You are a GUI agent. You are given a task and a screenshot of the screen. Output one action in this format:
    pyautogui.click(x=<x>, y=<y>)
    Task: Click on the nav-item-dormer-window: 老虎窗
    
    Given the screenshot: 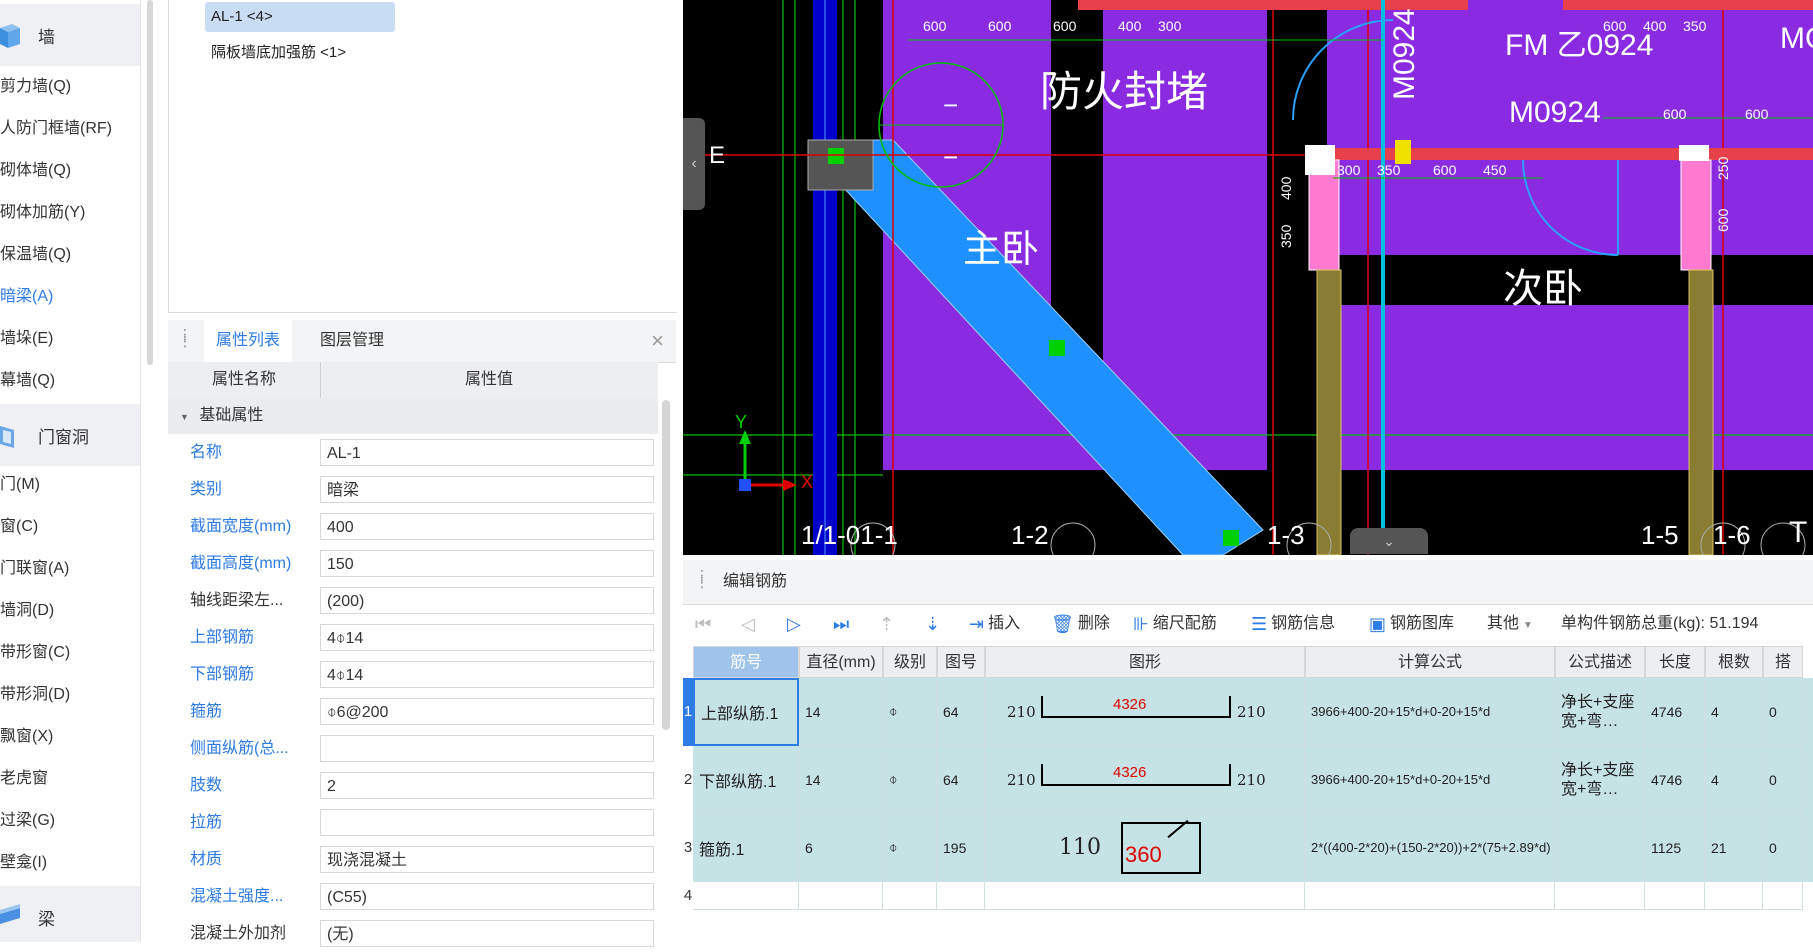 What is the action you would take?
    pyautogui.click(x=24, y=779)
    